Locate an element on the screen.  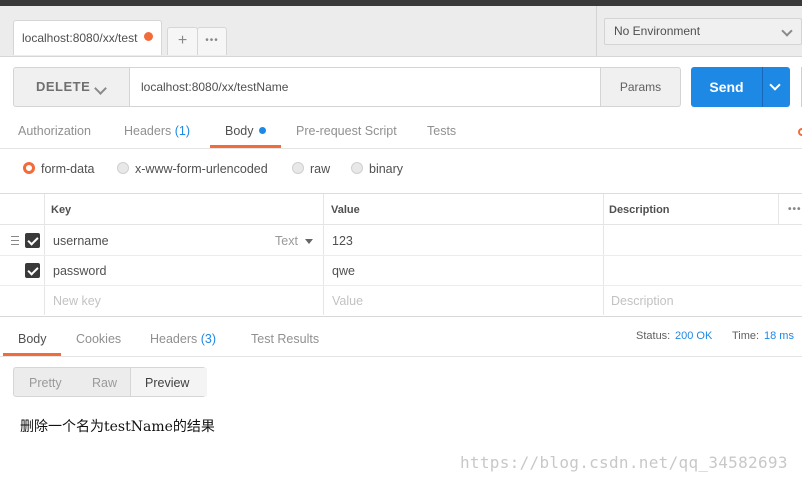
row-key: username is located at coordinates (81, 241).